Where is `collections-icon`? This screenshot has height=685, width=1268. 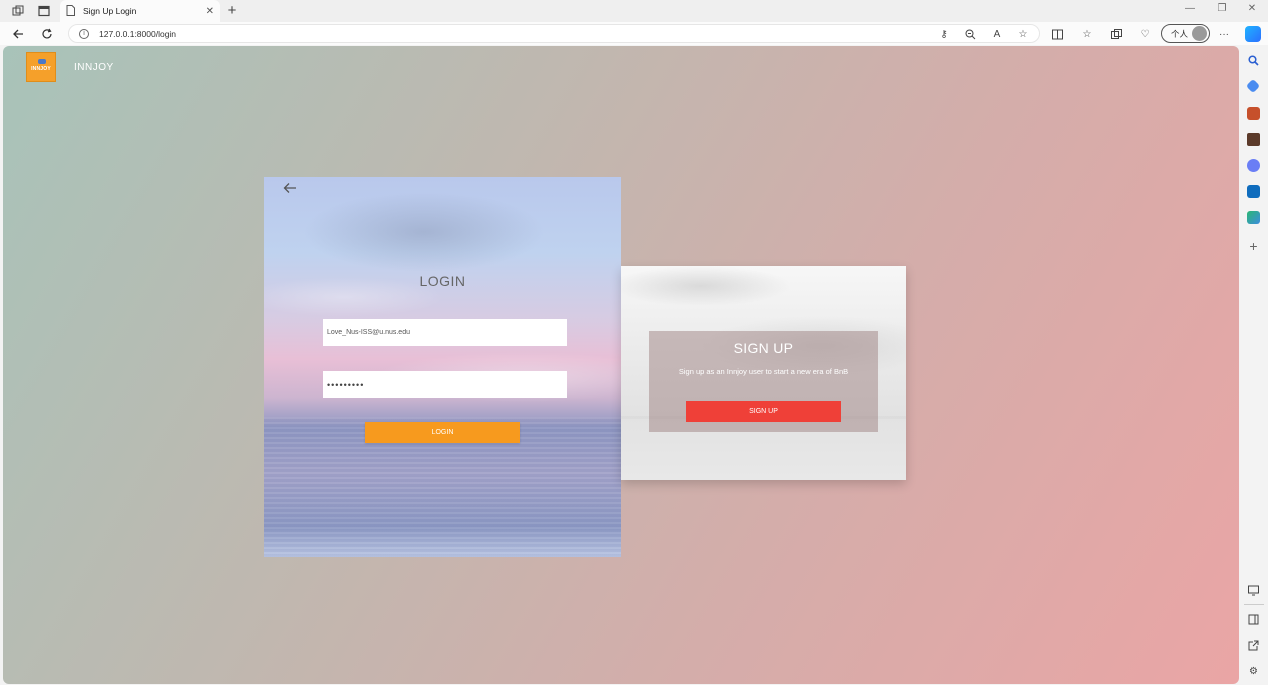 collections-icon is located at coordinates (1116, 34).